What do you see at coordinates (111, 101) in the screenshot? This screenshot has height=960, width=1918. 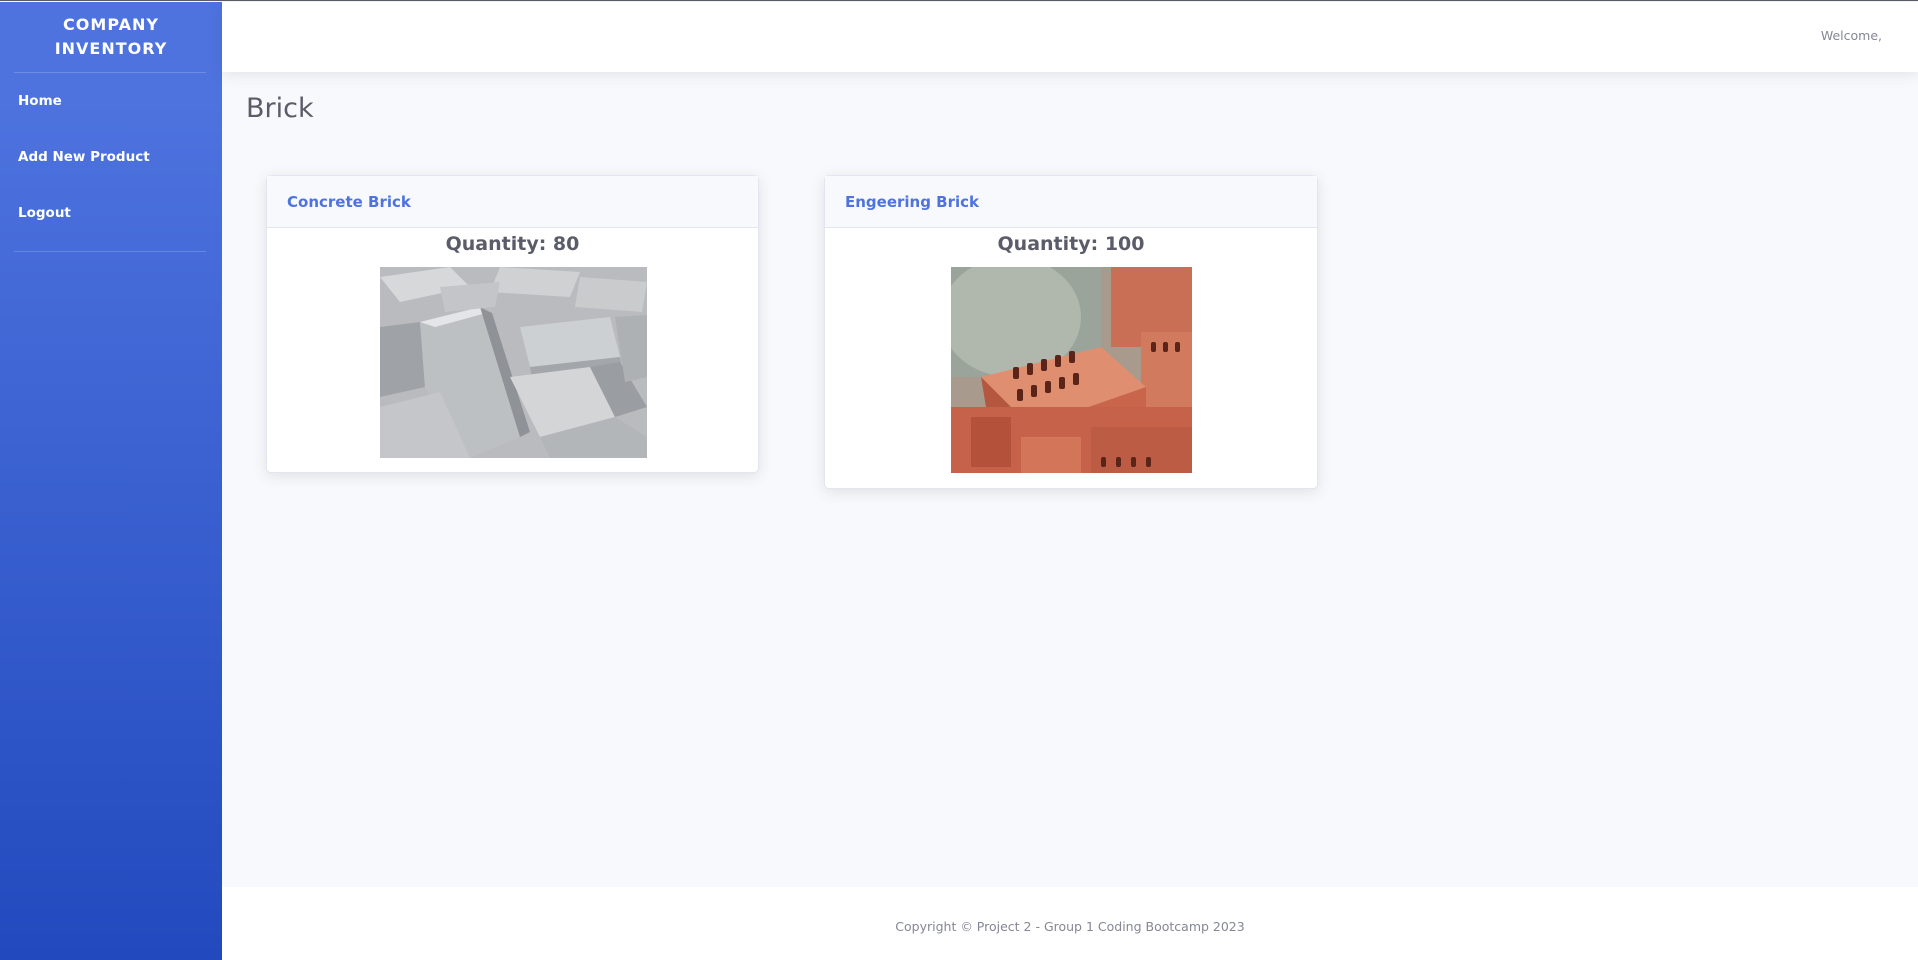 I see `sidebar-item-home: Home` at bounding box center [111, 101].